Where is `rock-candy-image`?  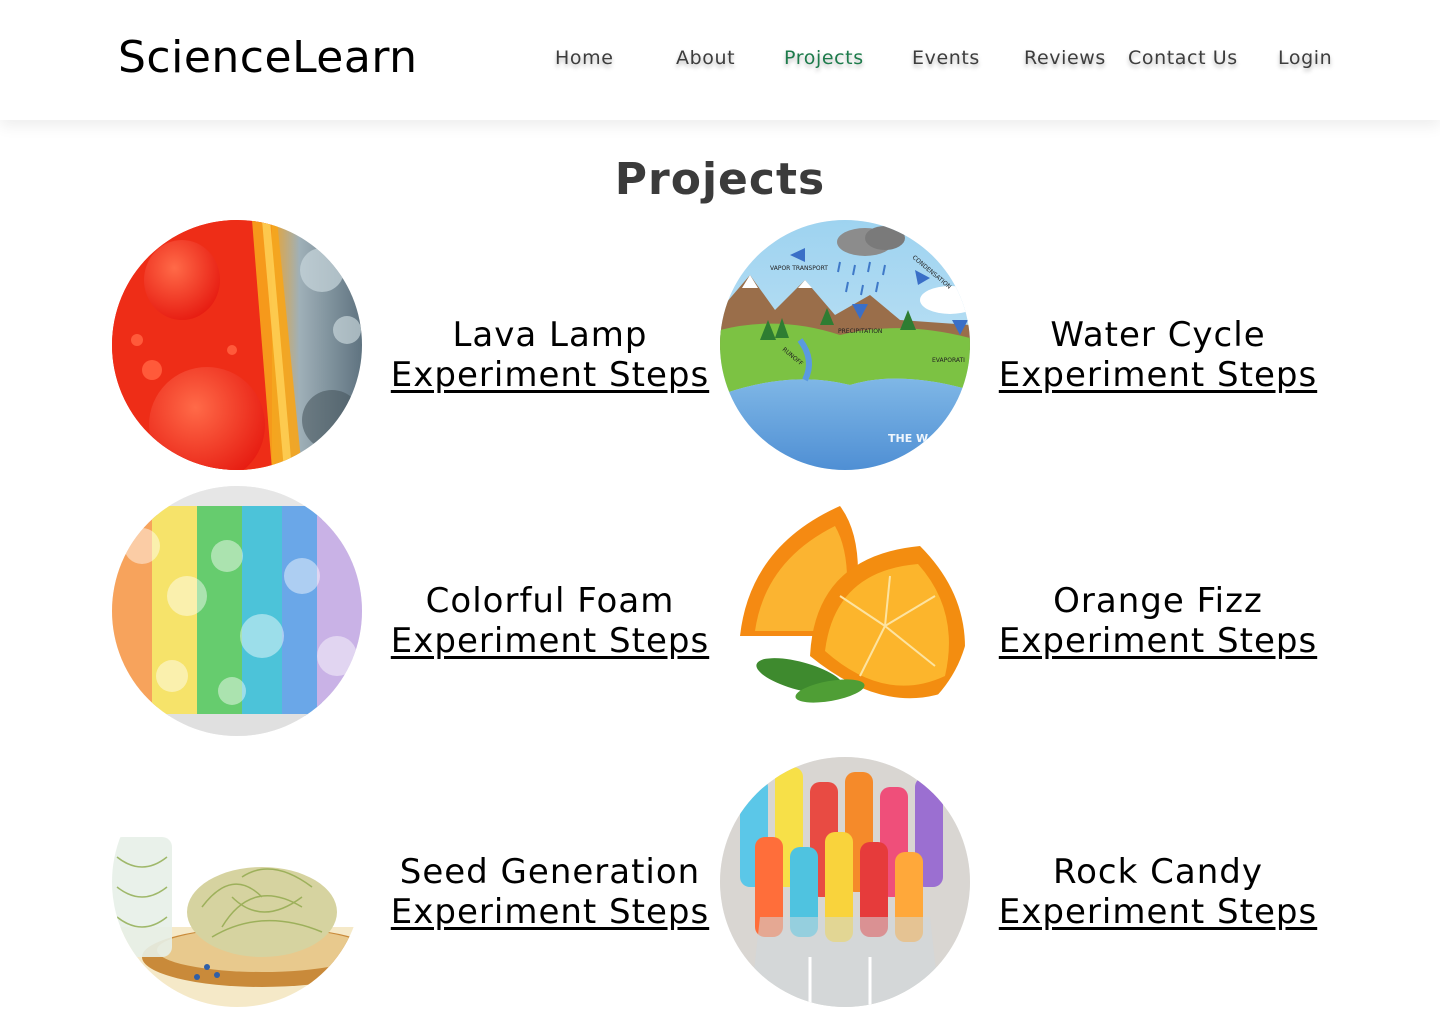 rock-candy-image is located at coordinates (845, 882).